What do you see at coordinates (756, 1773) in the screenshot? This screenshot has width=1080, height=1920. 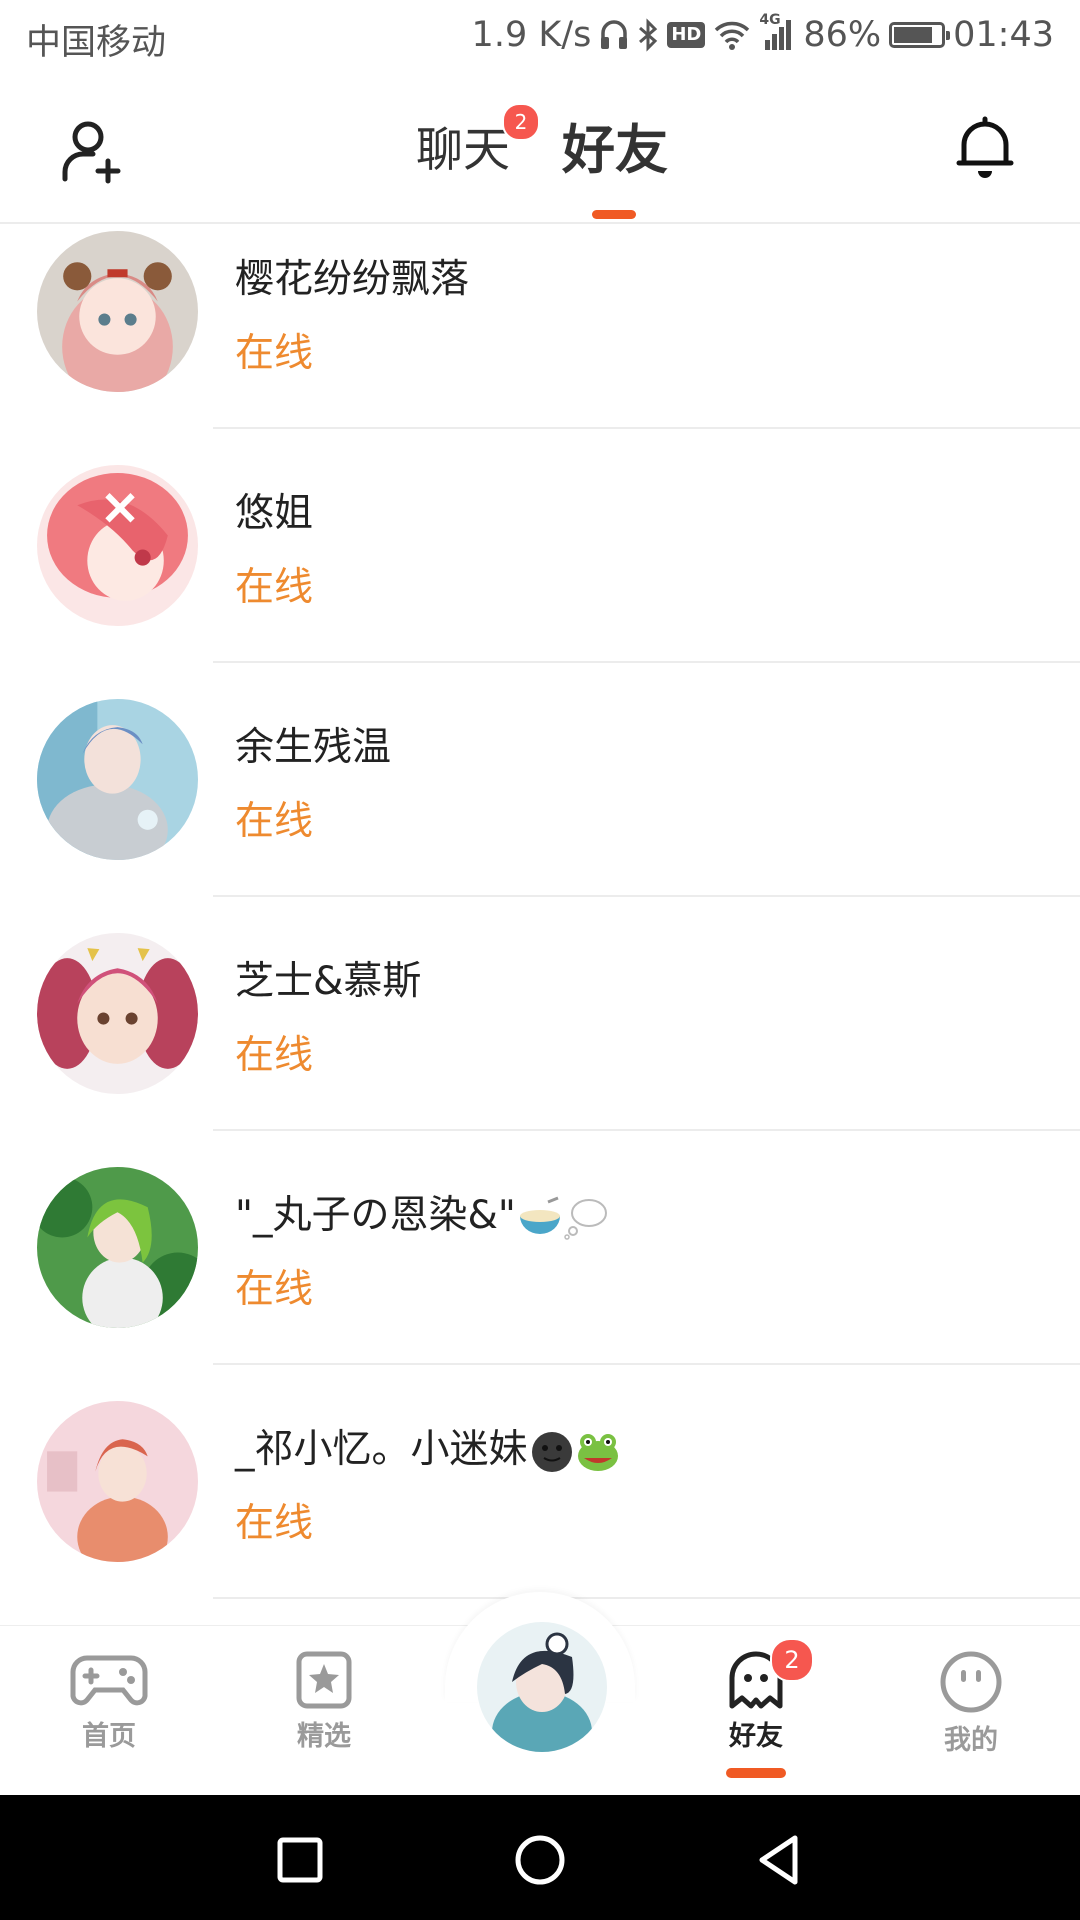 I see `active-nav-indicator` at bounding box center [756, 1773].